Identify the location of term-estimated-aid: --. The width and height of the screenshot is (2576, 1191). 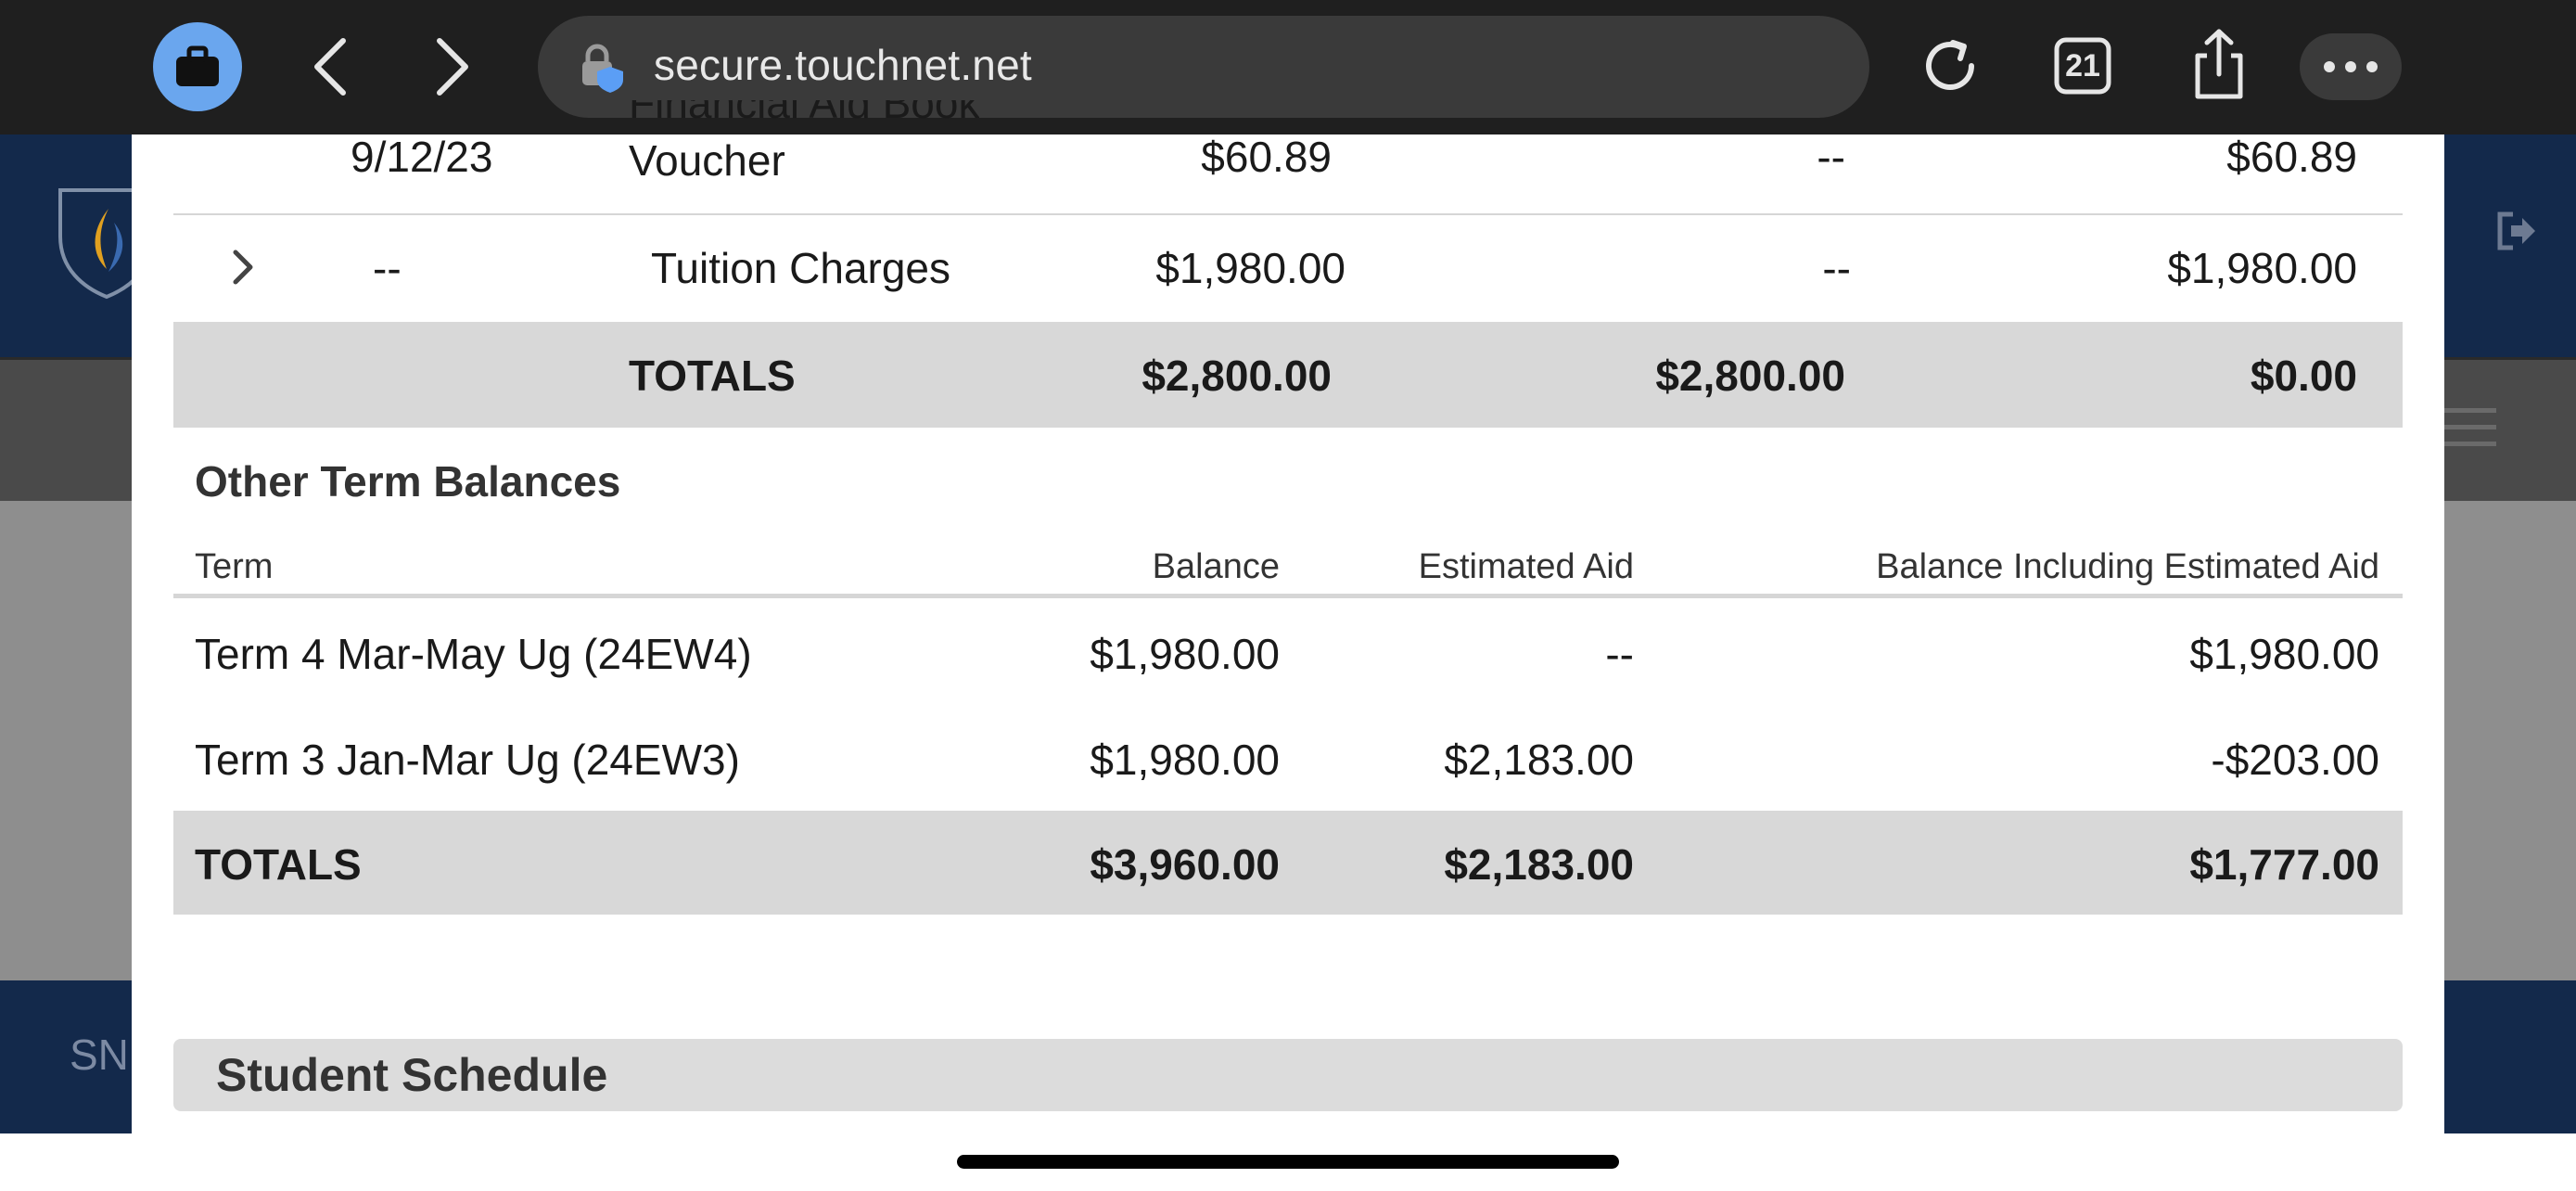
(1619, 654).